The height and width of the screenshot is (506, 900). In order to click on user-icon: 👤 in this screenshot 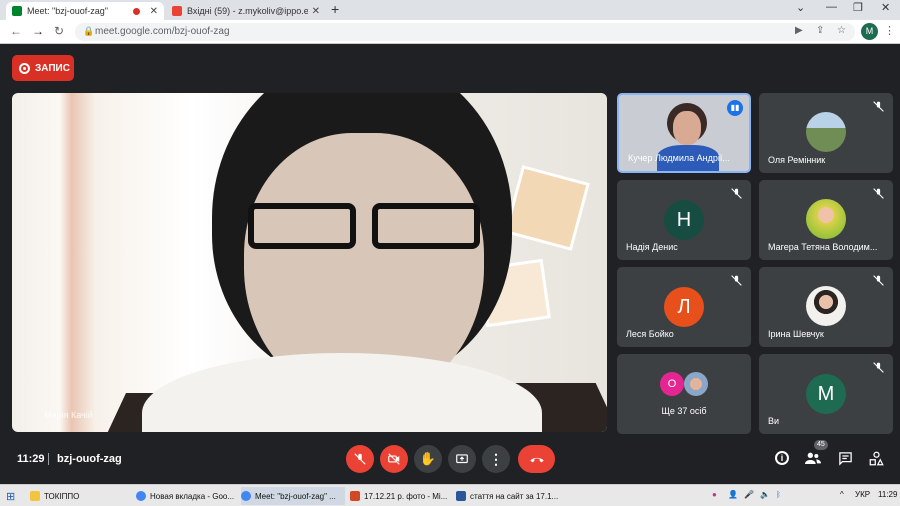, I will do `click(733, 494)`.